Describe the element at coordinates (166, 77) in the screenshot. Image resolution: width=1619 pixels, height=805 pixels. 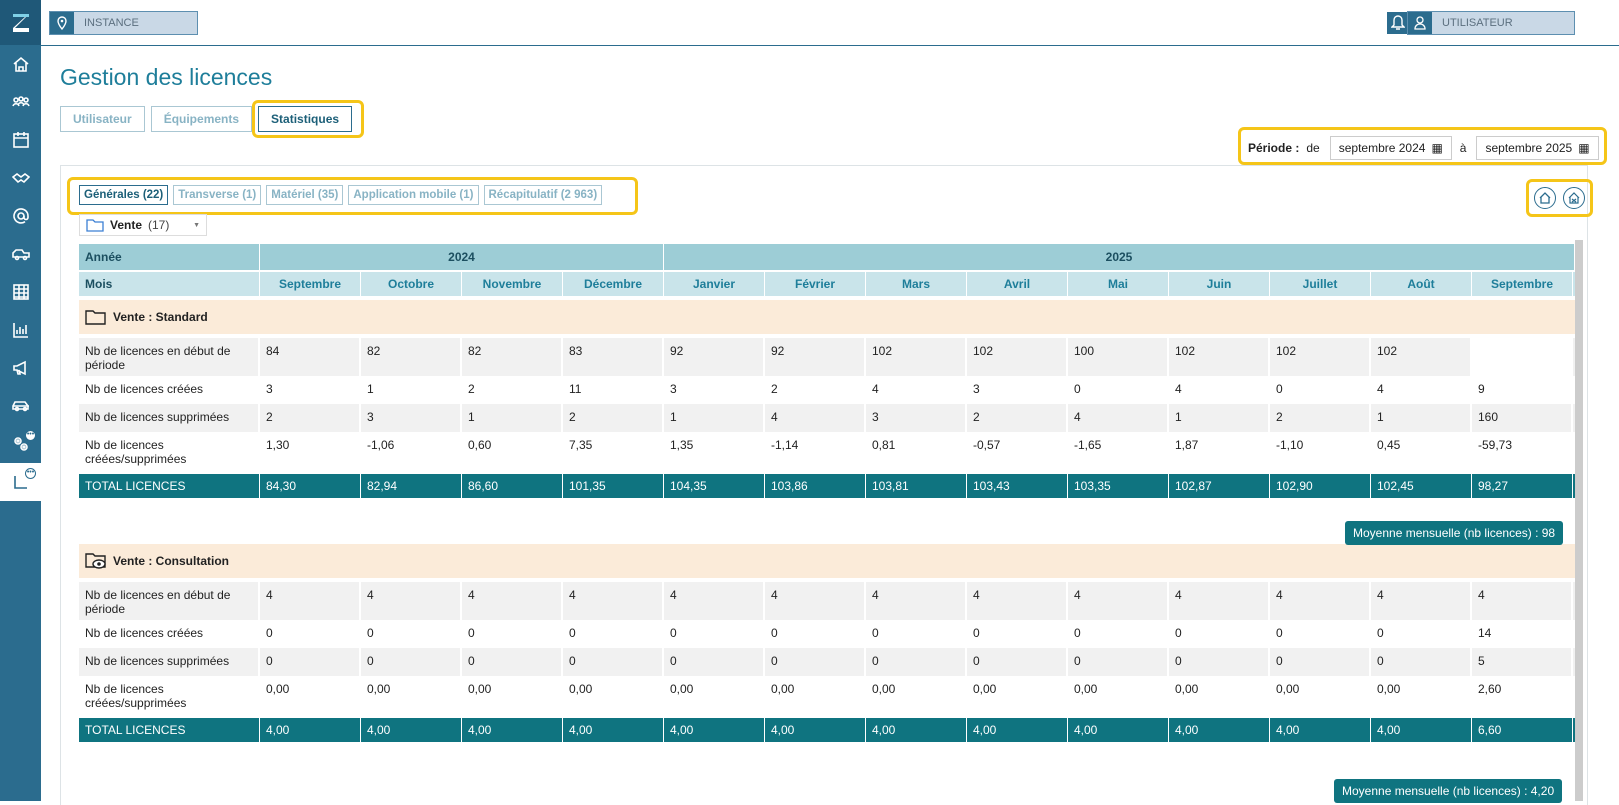
I see `page-title: Gestion des licences` at that location.